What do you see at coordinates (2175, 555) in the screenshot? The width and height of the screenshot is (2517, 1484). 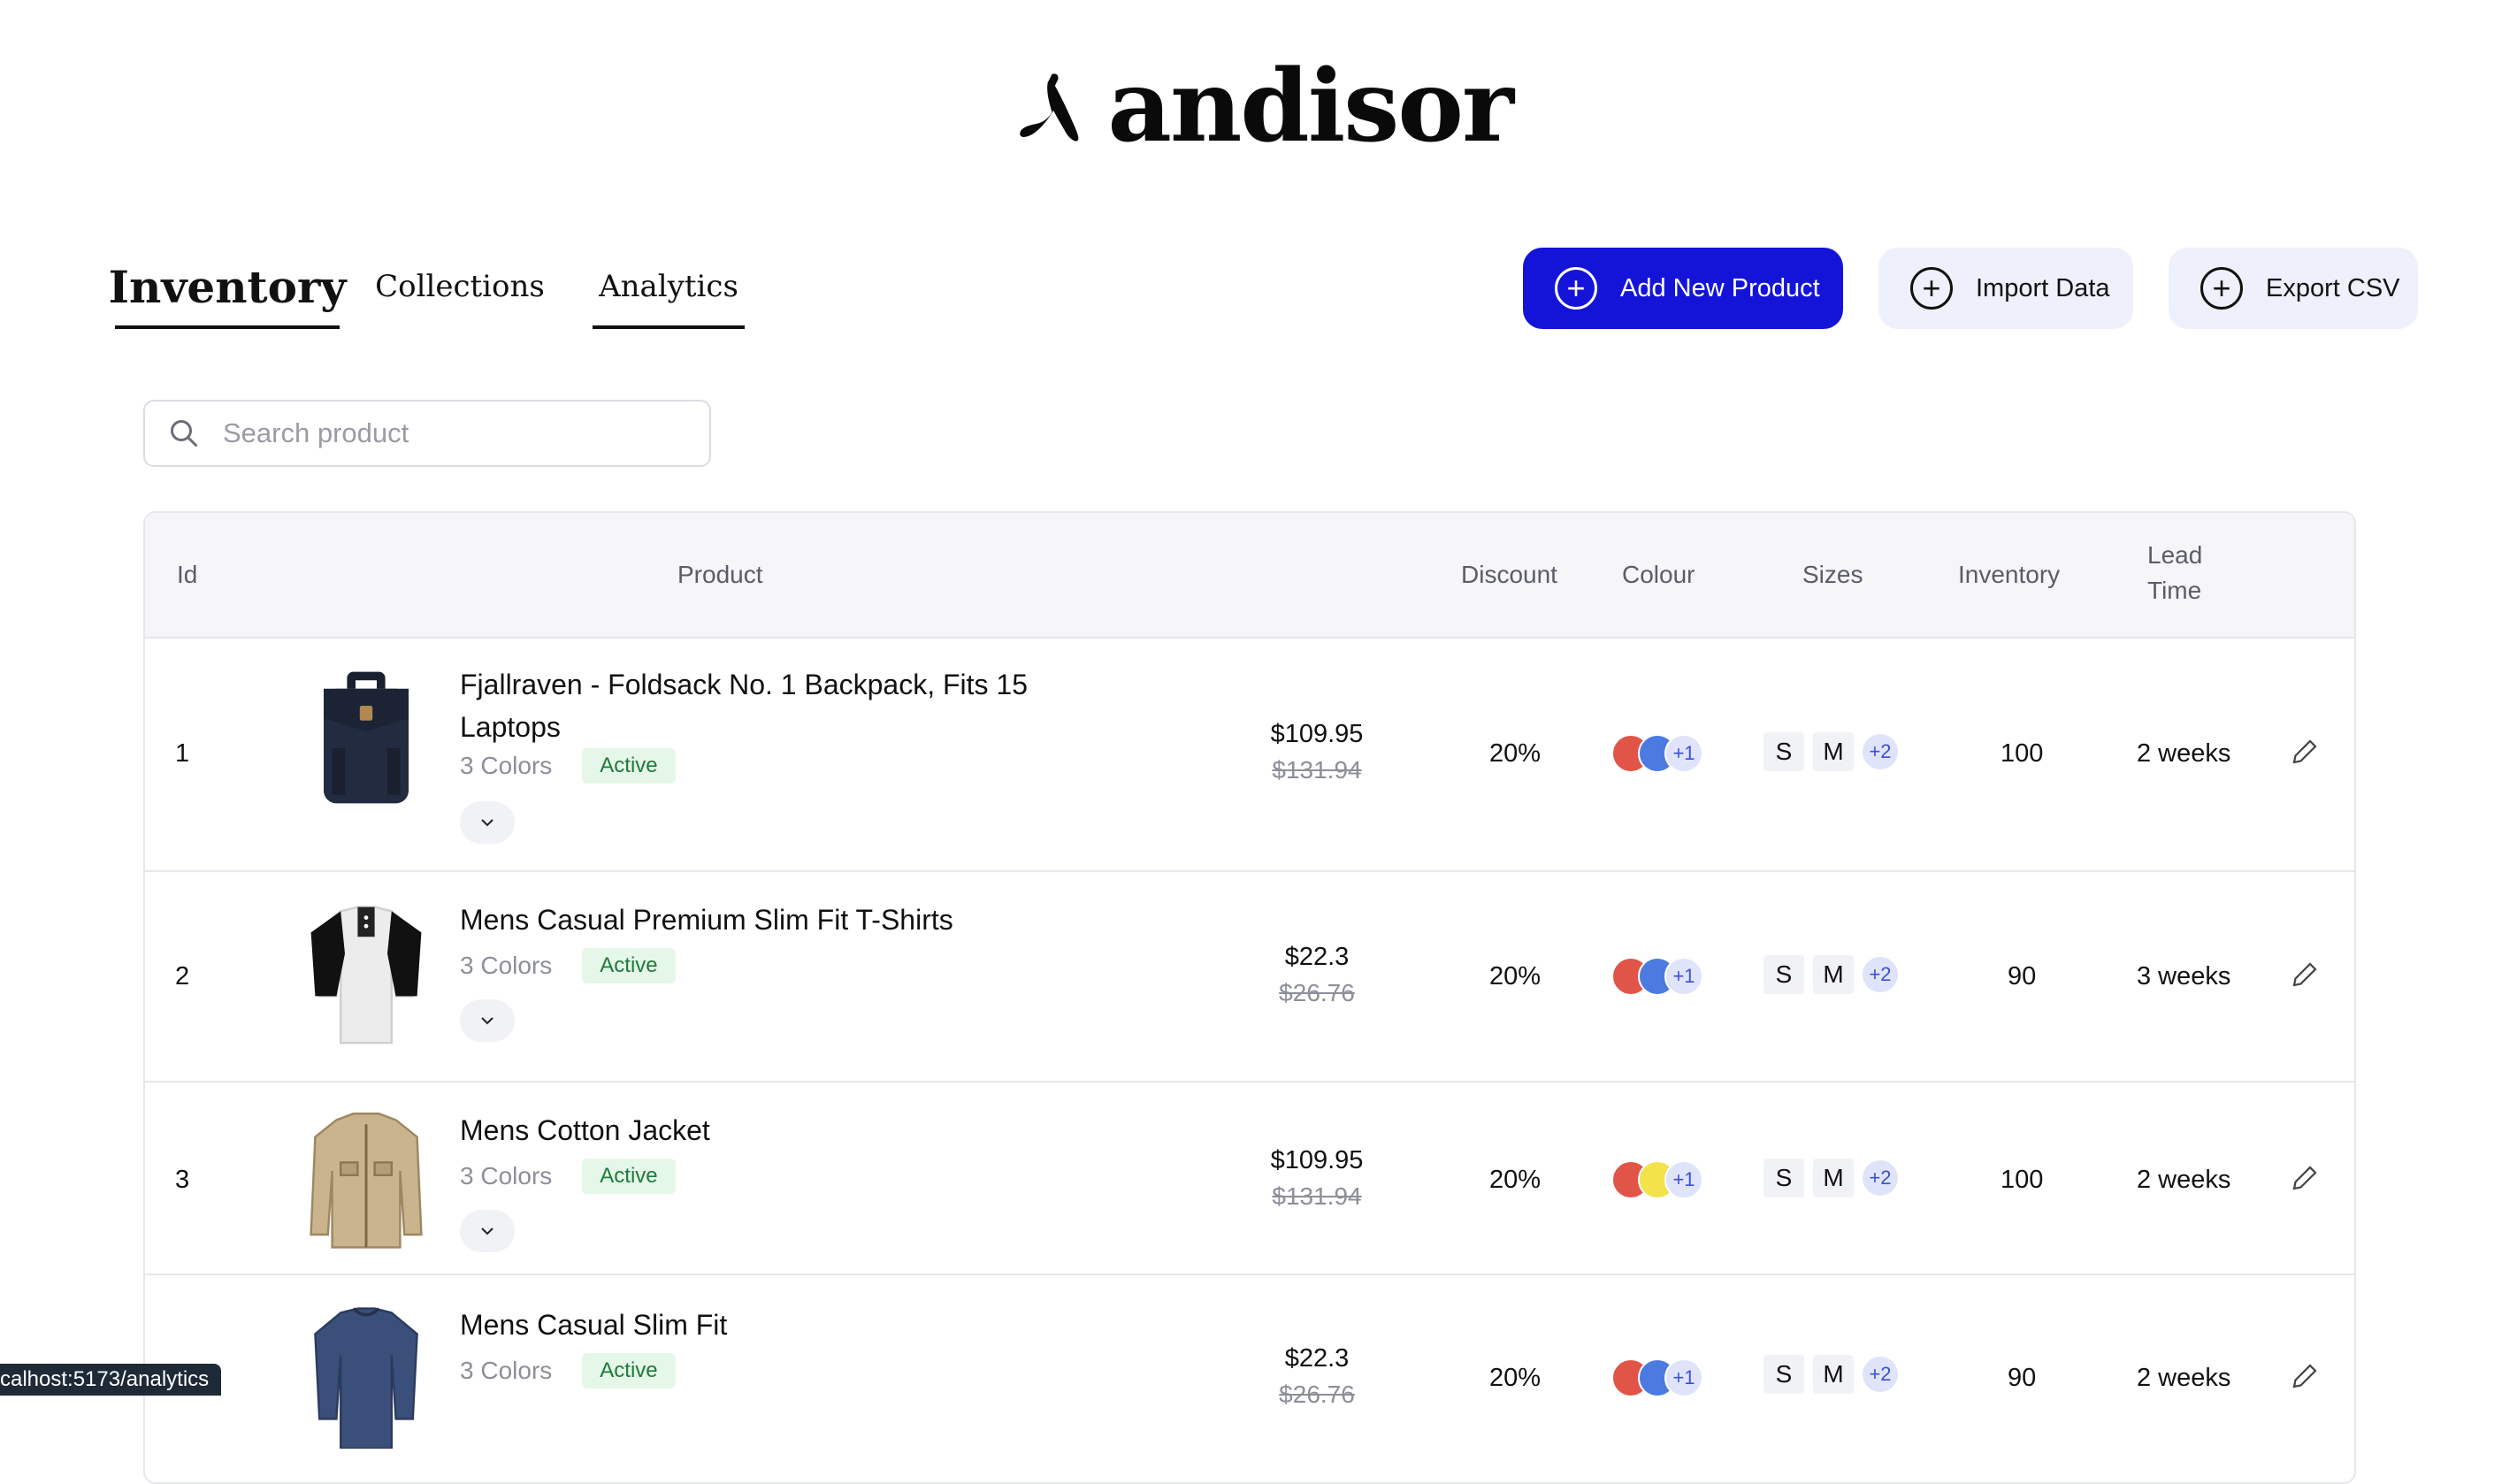 I see `header-lead-time-line1: Lead` at bounding box center [2175, 555].